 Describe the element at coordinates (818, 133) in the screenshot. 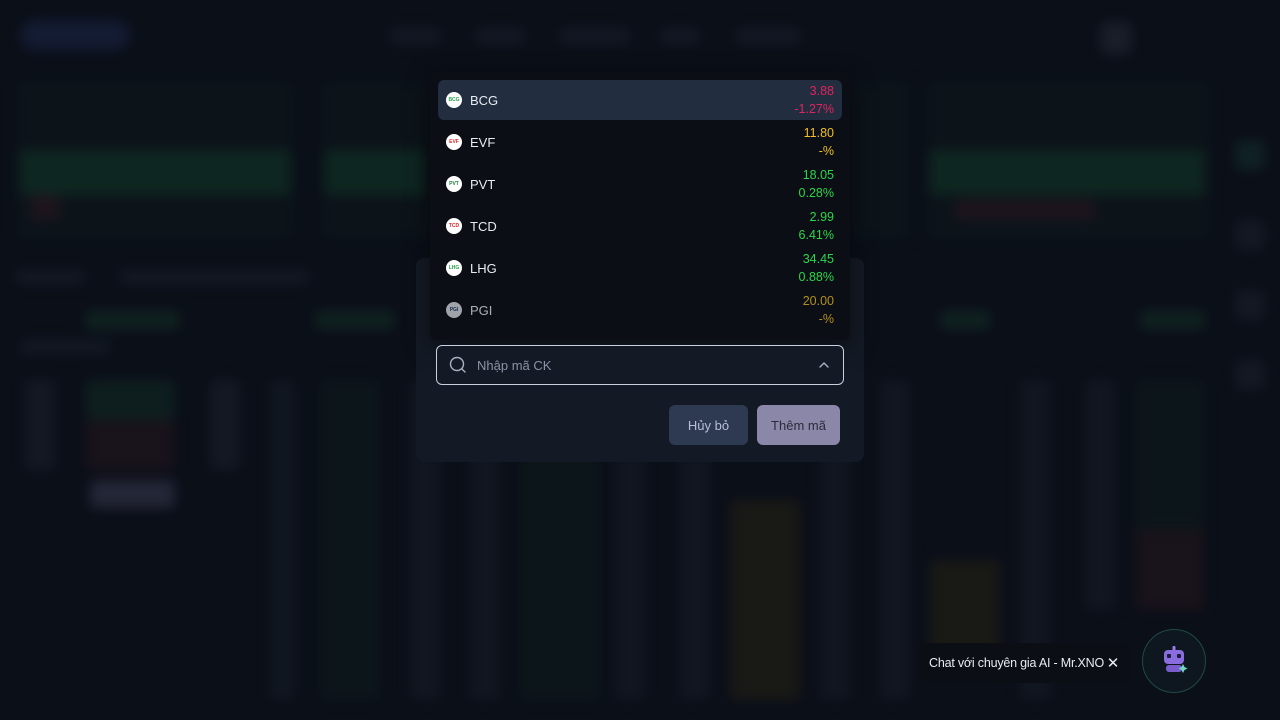

I see `stock-price: 11.80` at that location.